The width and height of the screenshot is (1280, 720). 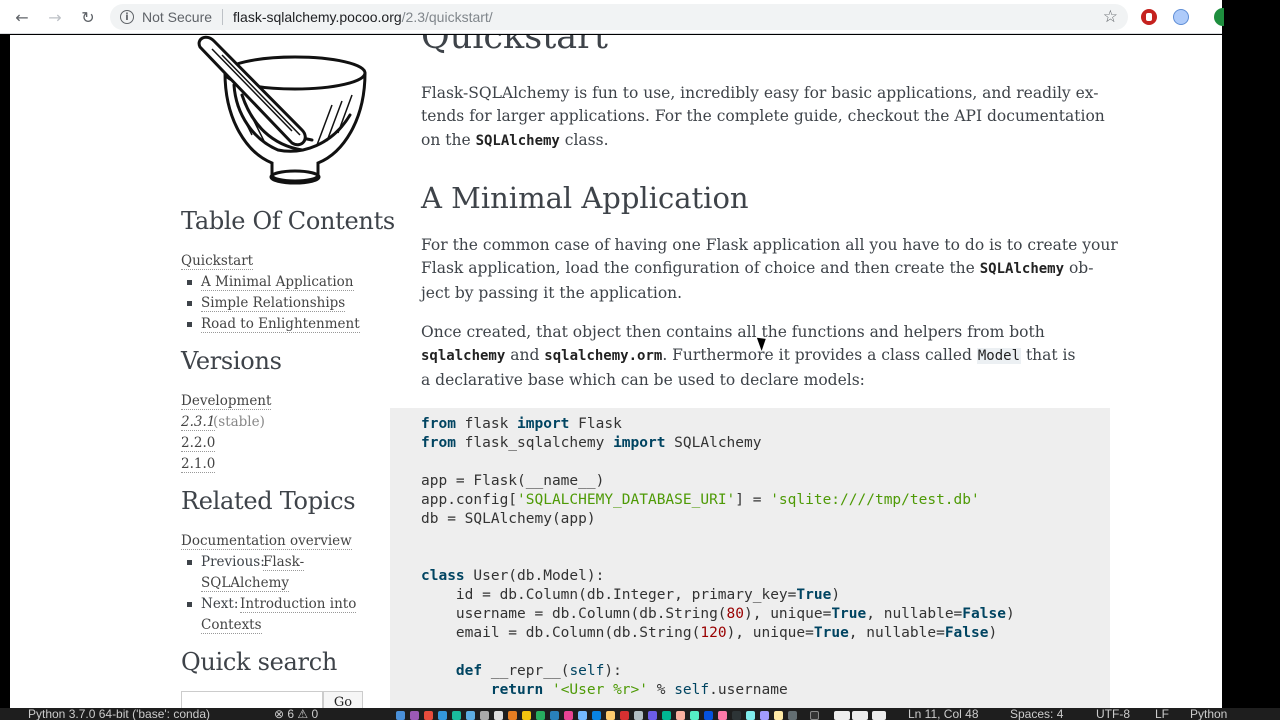 I want to click on next-link-line2: Contexts, so click(x=231, y=625).